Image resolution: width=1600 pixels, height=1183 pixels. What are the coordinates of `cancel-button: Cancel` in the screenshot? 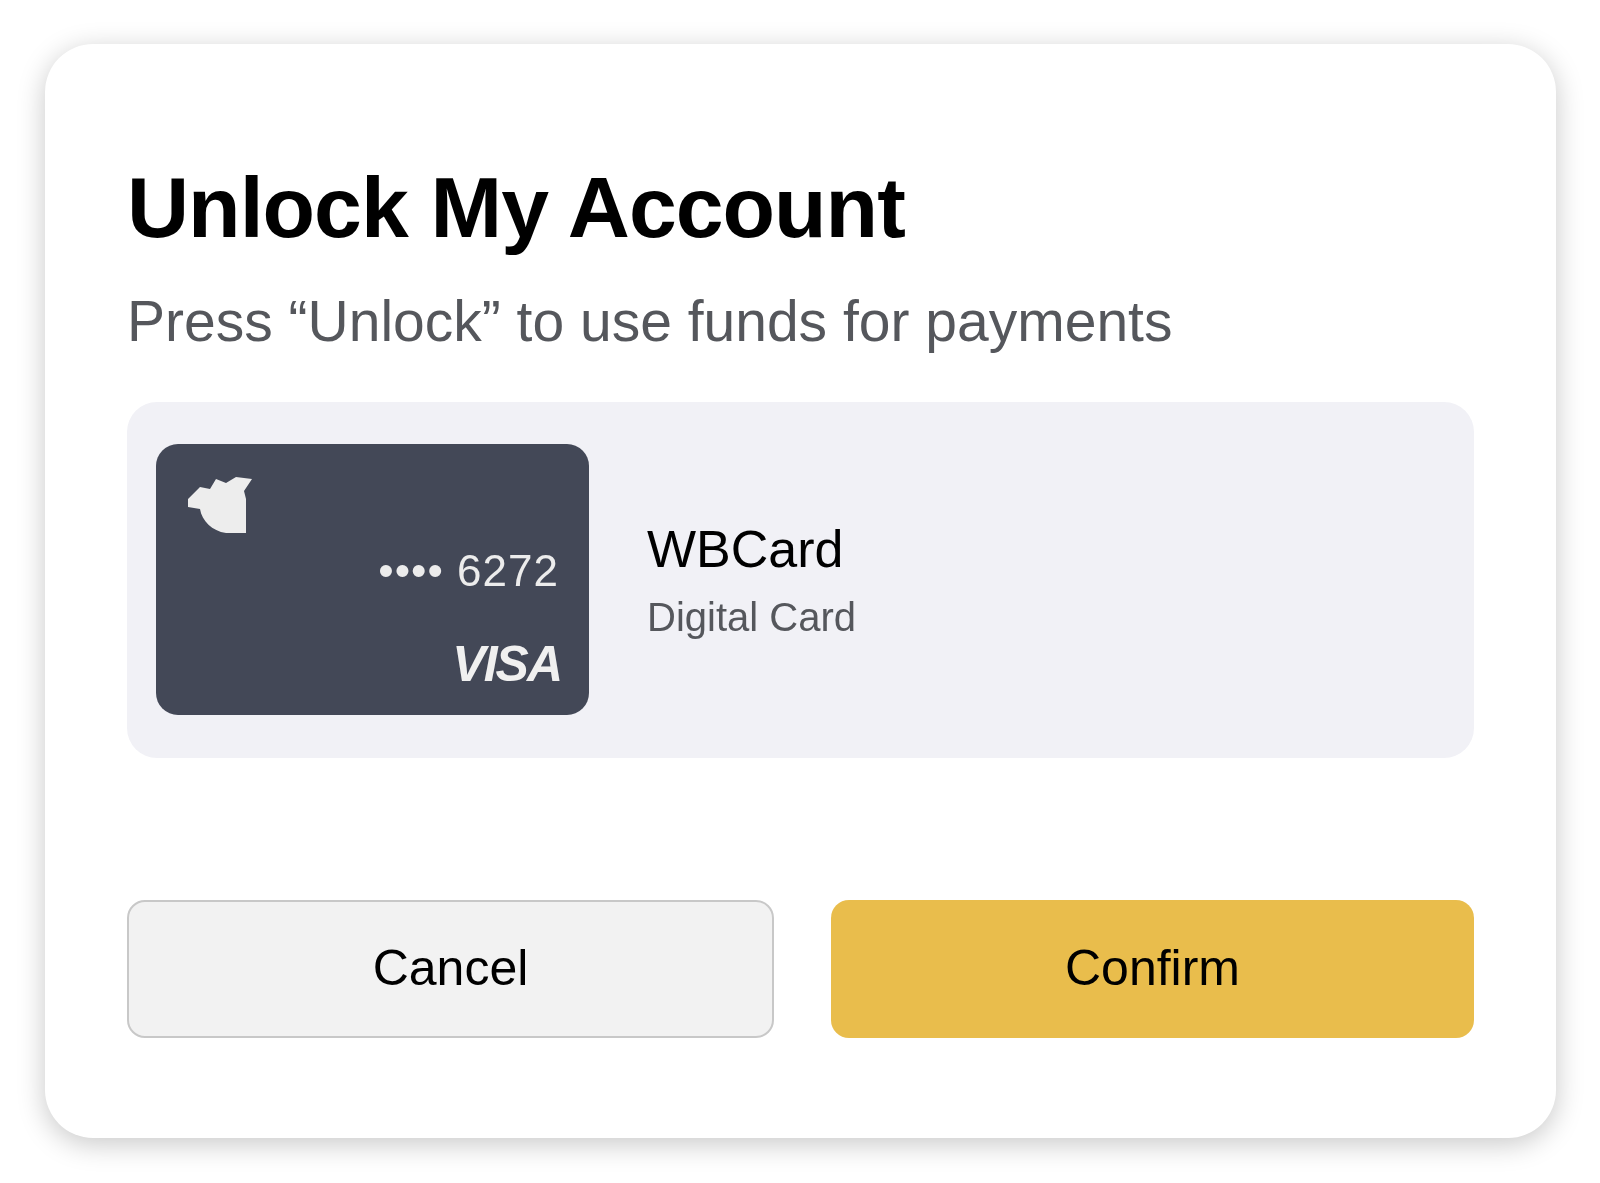 It's located at (450, 968).